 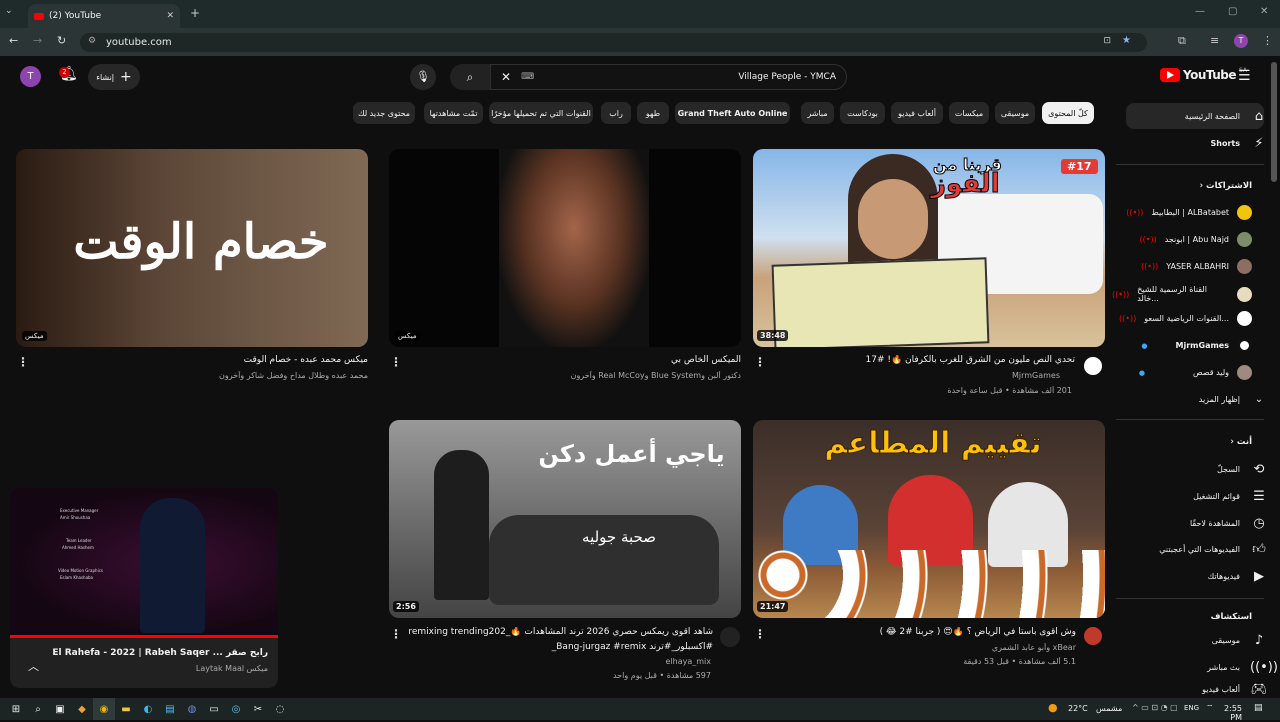 I want to click on chip-watched: تمّت مشاهدتها, so click(x=453, y=113).